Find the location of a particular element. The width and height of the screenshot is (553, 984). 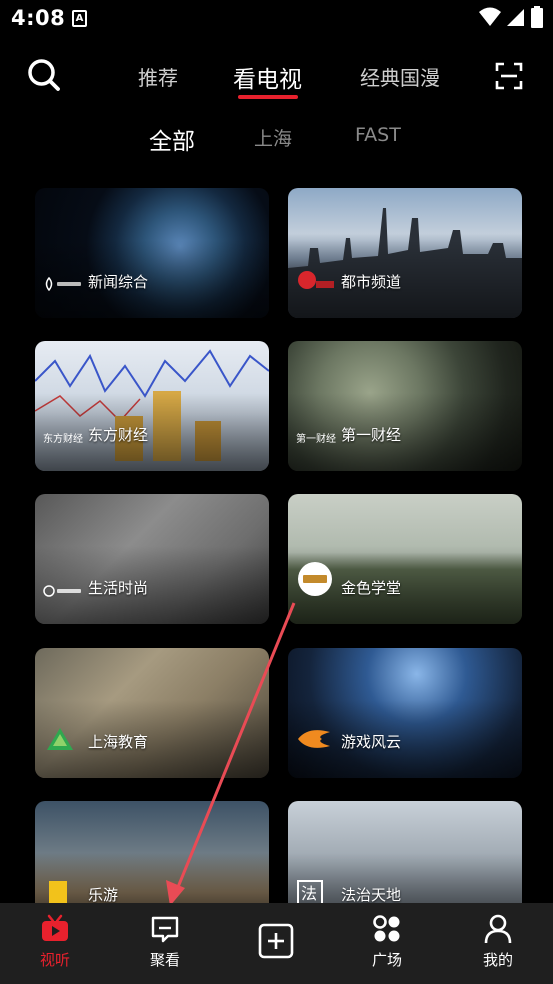

nav-label: 广场 is located at coordinates (386, 960).